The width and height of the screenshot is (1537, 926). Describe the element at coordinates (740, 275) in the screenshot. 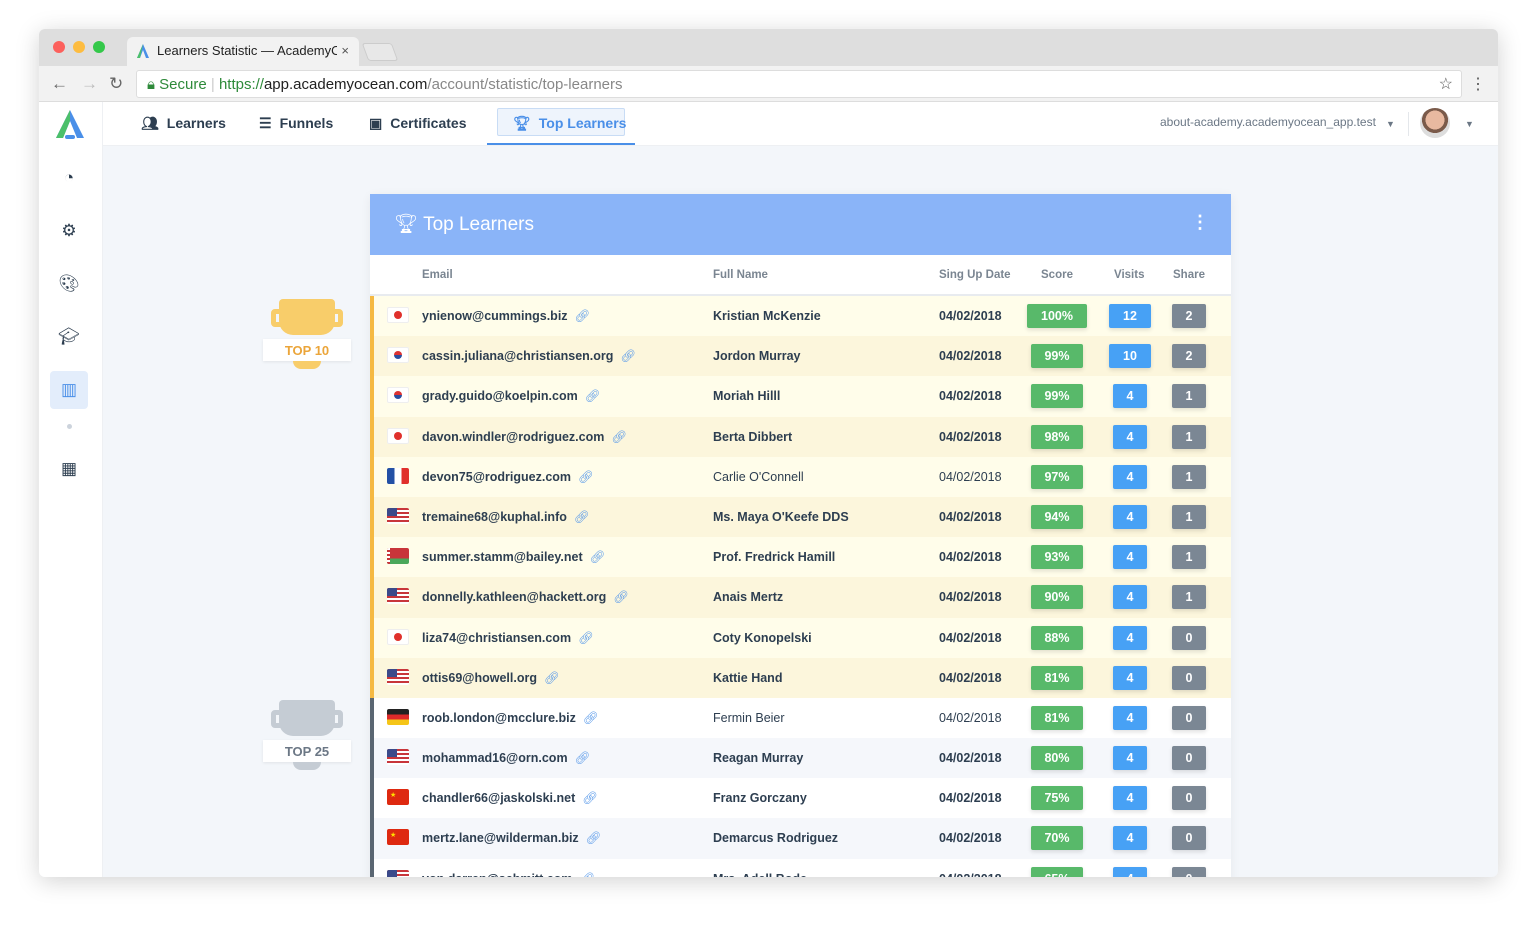

I see `col-full-name: Full Name` at that location.